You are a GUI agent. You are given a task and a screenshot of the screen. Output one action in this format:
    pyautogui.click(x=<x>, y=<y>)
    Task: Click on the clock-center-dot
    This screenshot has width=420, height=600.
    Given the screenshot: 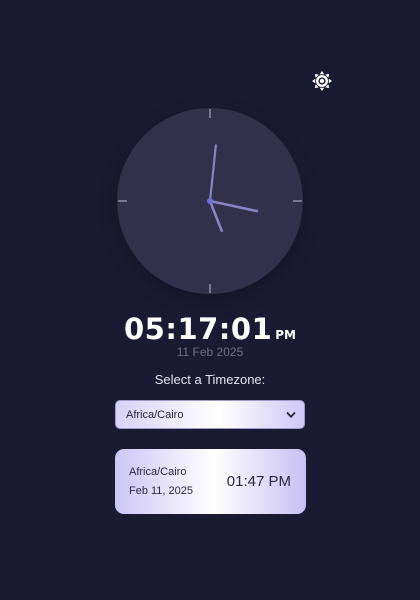 What is the action you would take?
    pyautogui.click(x=210, y=201)
    